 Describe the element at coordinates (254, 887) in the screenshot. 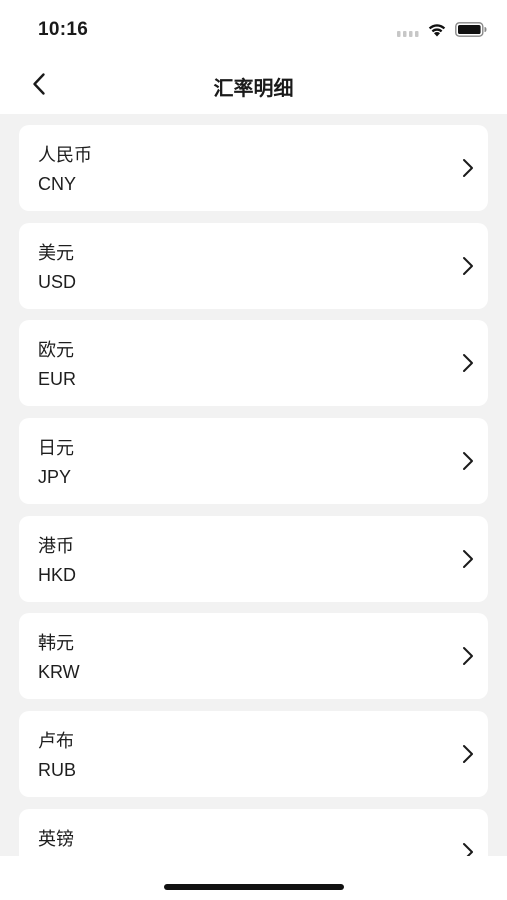

I see `home-indicator` at that location.